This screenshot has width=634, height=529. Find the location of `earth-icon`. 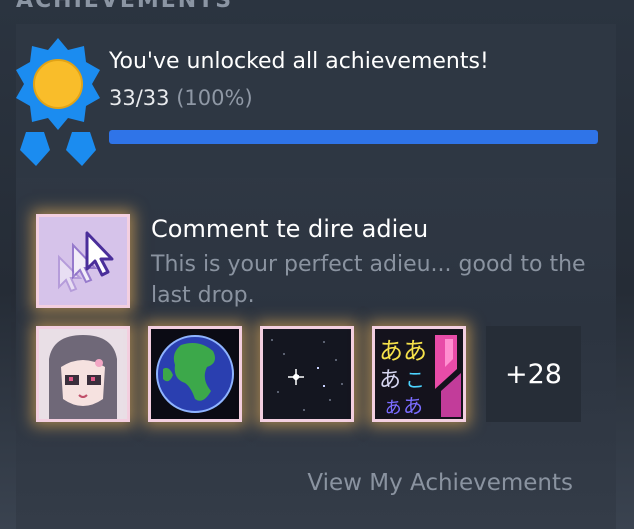

earth-icon is located at coordinates (195, 374).